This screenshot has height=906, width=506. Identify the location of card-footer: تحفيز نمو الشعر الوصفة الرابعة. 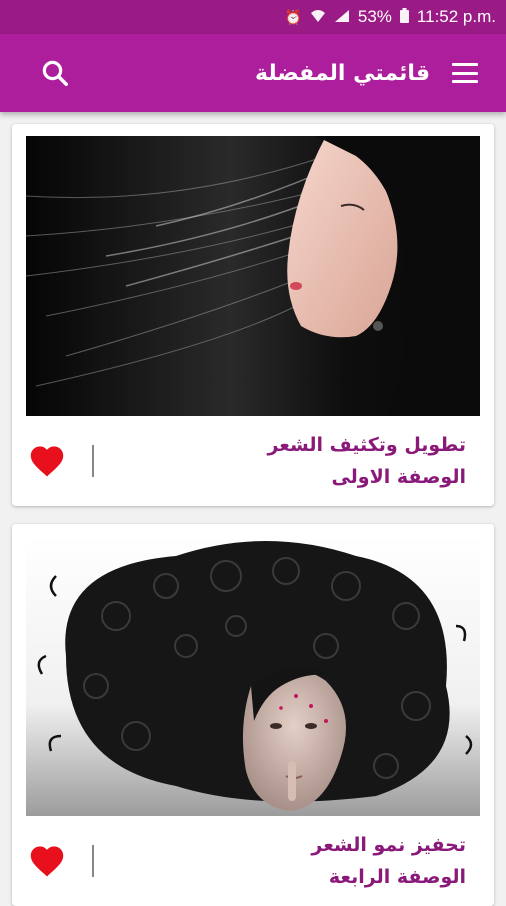
(253, 861).